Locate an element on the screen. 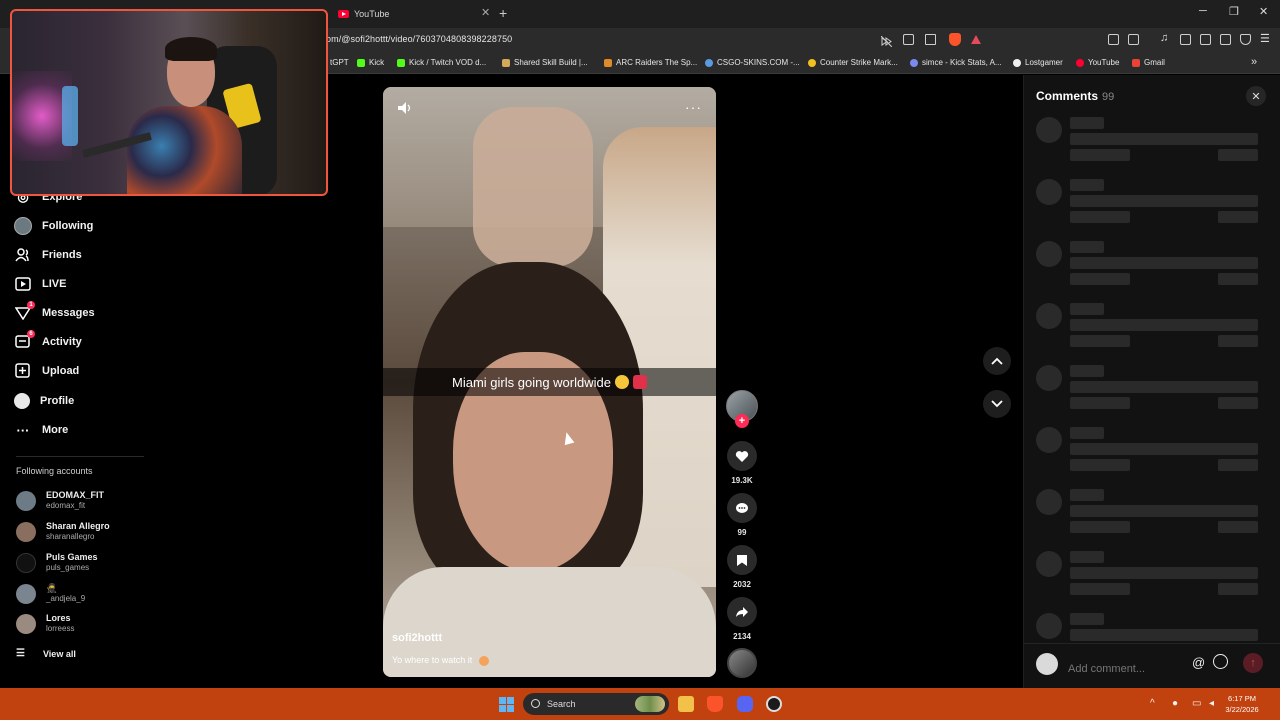 This screenshot has height=720, width=1280. webcam-person-hair is located at coordinates (191, 49).